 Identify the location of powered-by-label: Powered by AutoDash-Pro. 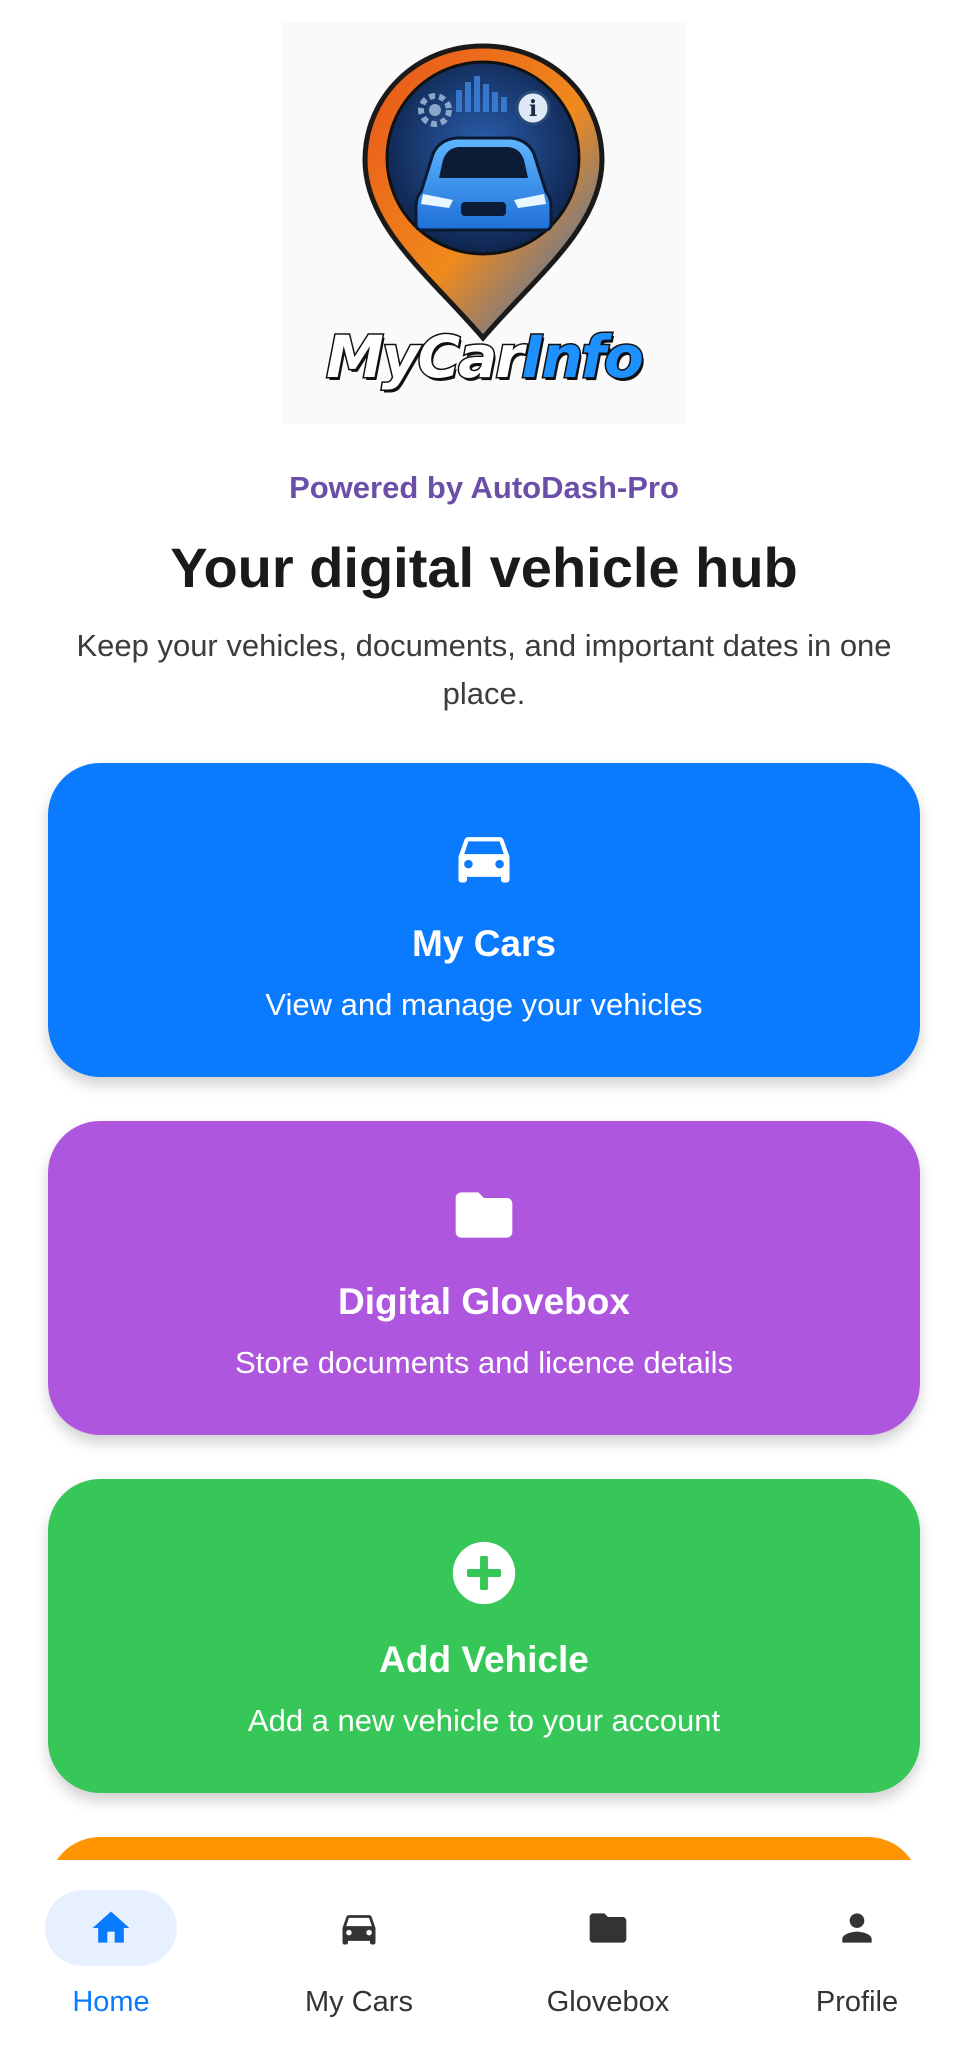
(484, 487).